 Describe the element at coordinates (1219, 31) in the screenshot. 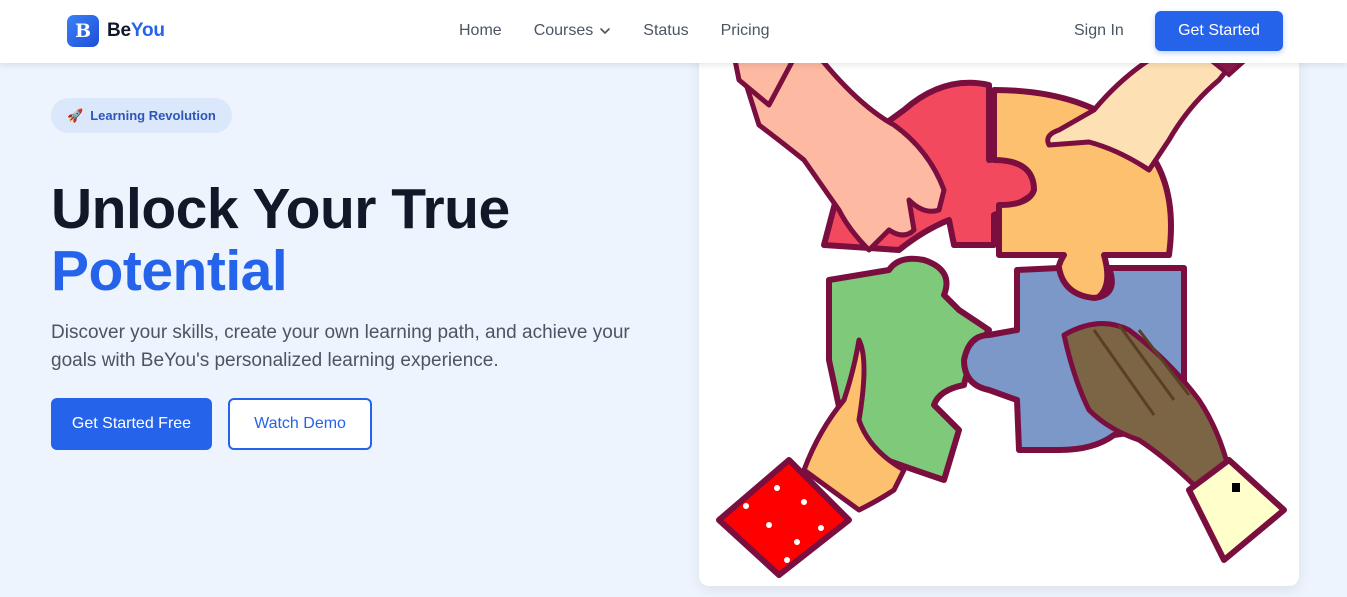

I see `get-started-button: Get Started` at that location.